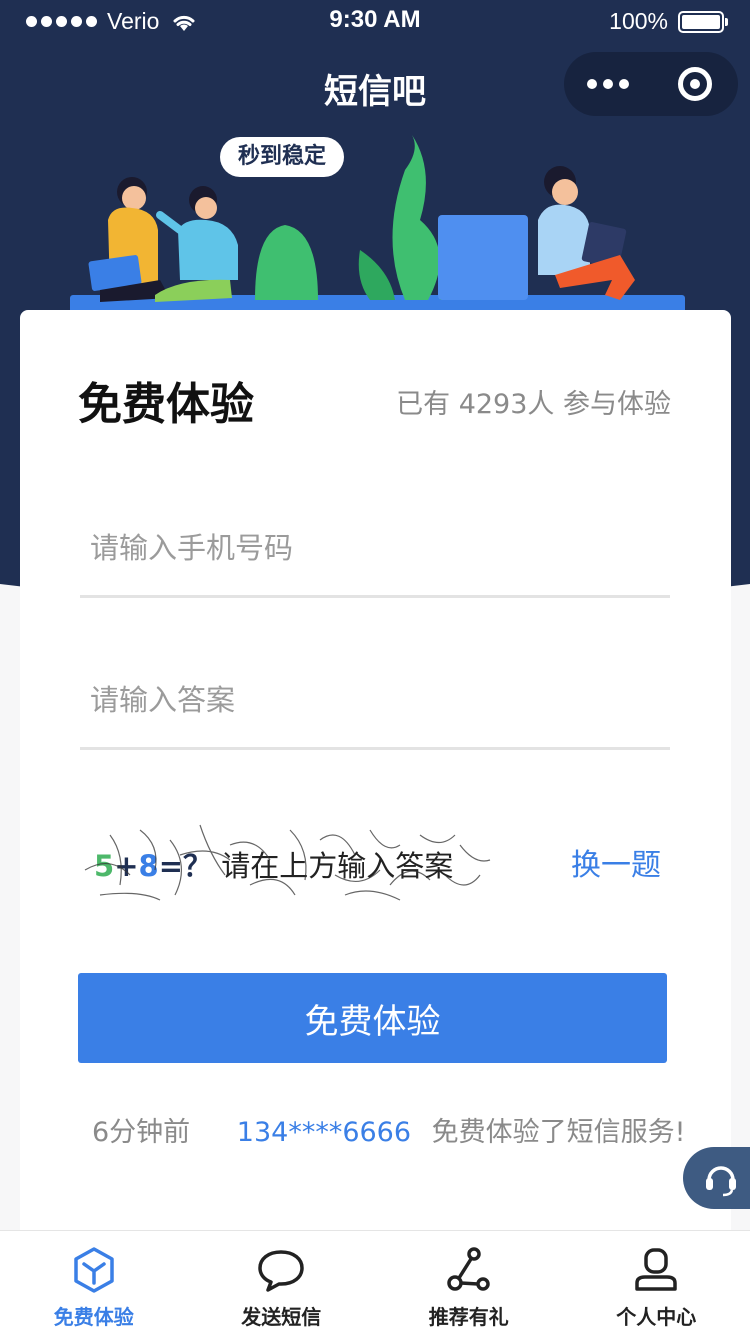  Describe the element at coordinates (141, 1132) in the screenshot. I see `activity-time: 6分钟前` at that location.